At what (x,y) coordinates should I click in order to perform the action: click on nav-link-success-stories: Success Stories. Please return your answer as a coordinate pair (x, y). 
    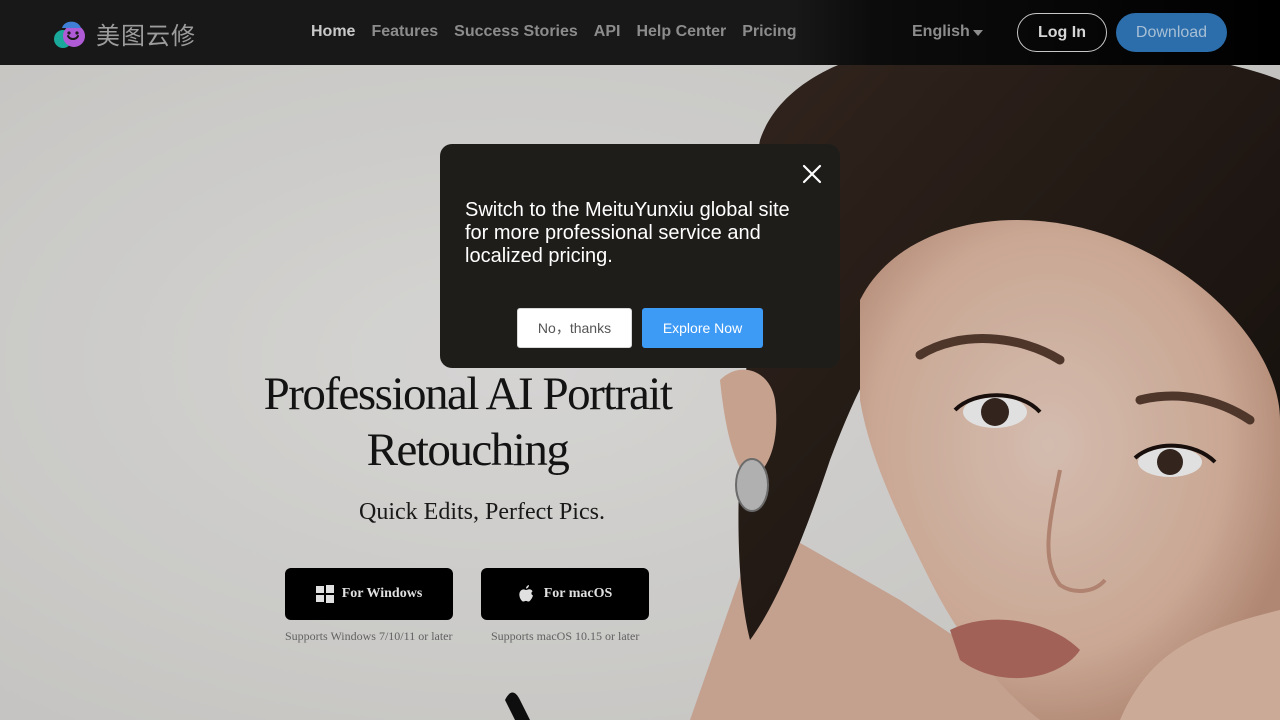
    Looking at the image, I should click on (516, 32).